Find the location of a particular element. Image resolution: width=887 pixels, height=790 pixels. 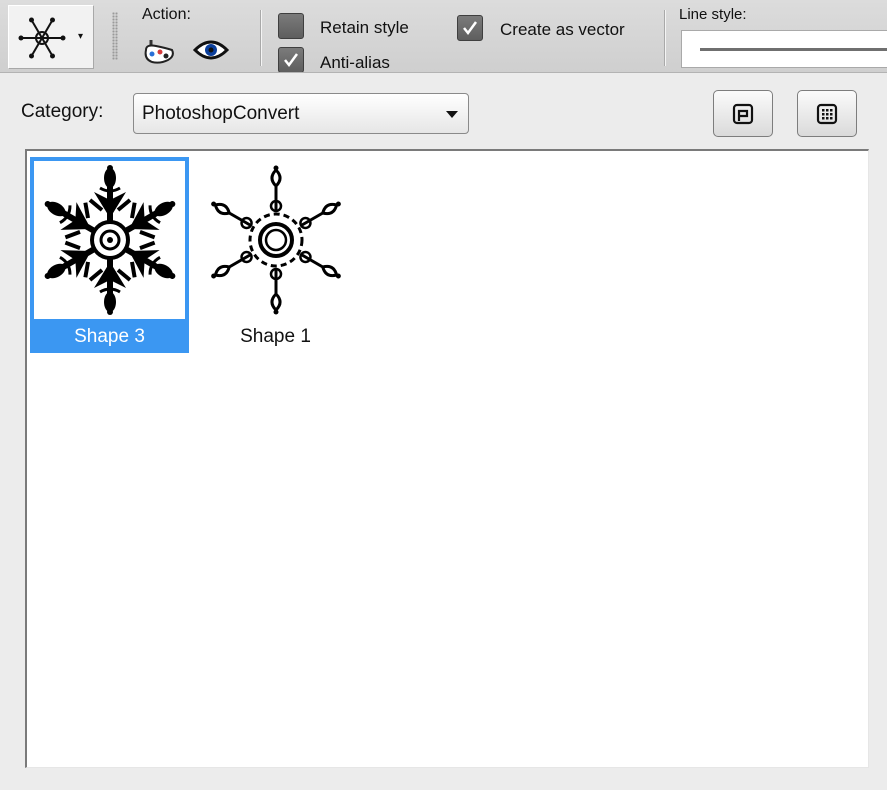

eye-icon is located at coordinates (211, 50).